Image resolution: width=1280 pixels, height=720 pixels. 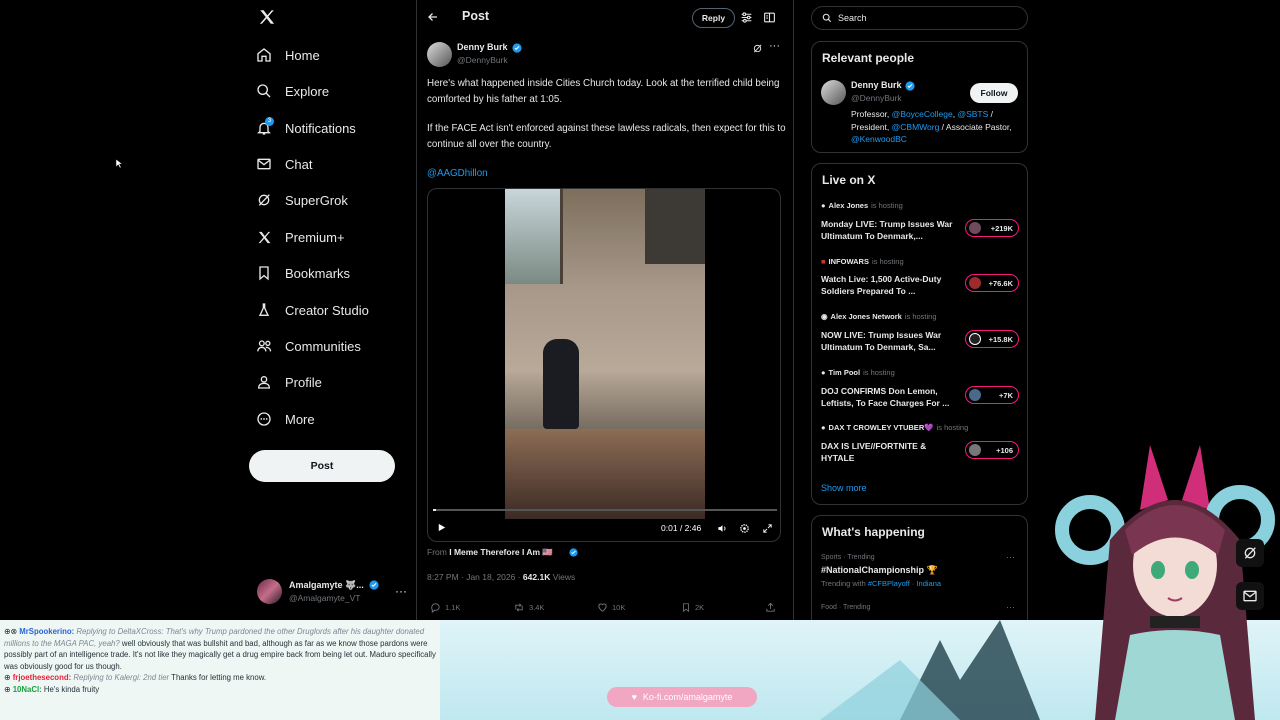 I want to click on reply-button: Reply, so click(x=713, y=18).